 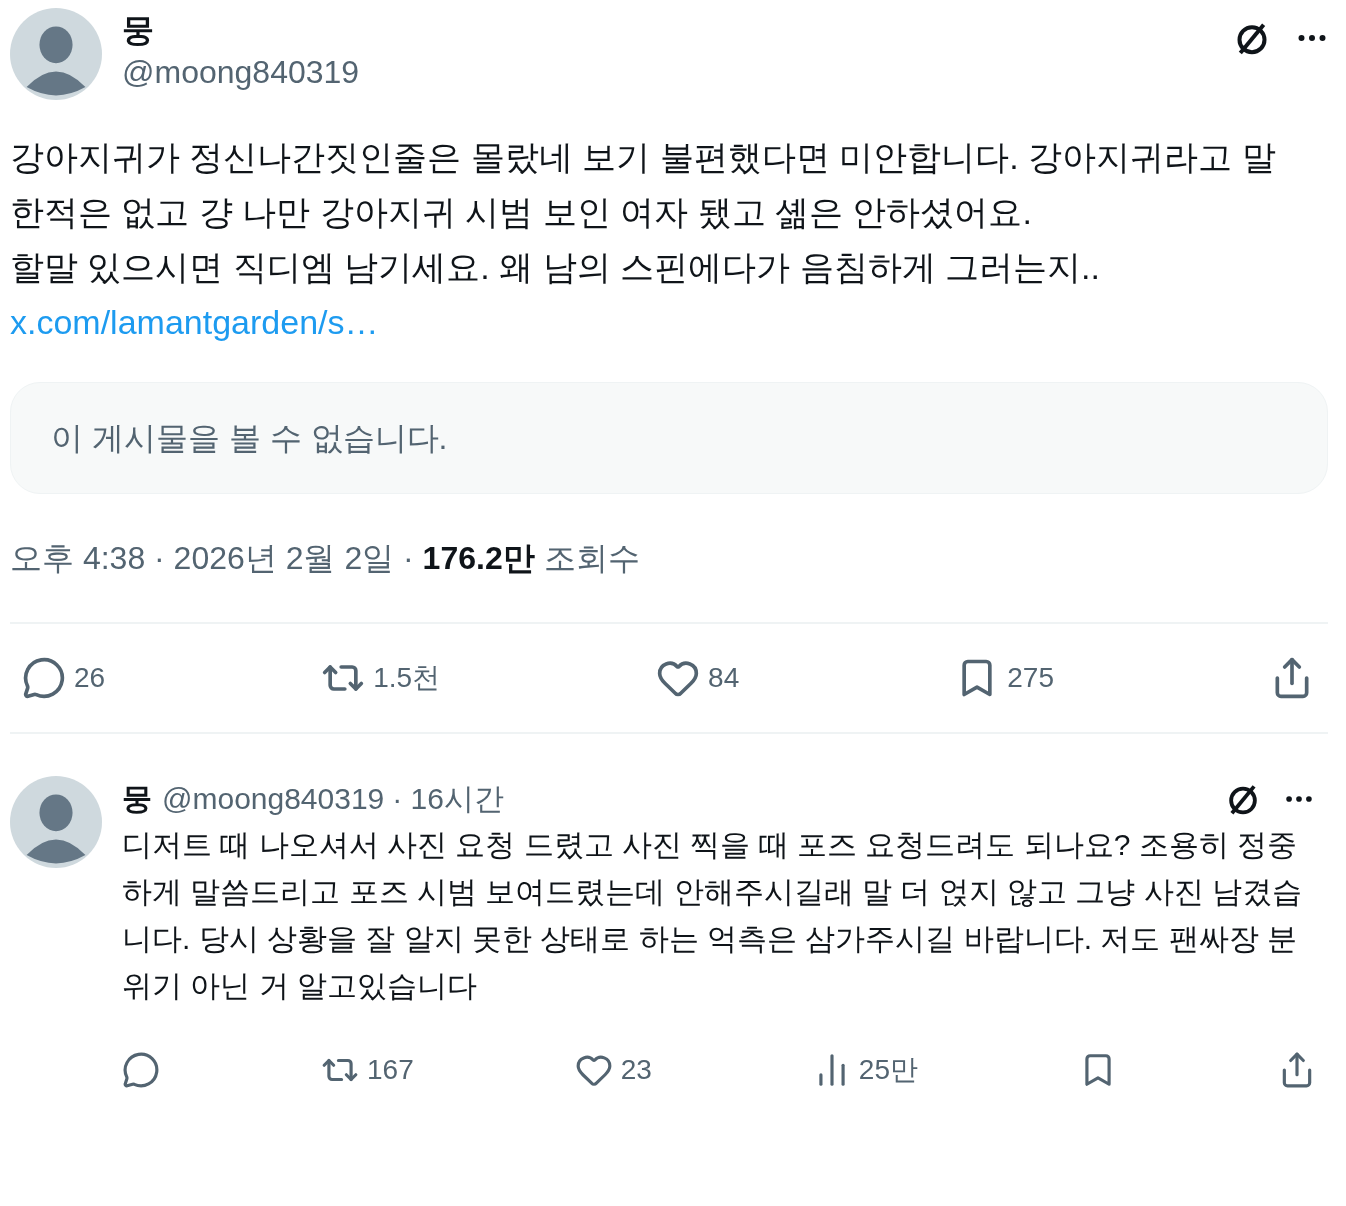 I want to click on reply-button, so click(x=141, y=1070).